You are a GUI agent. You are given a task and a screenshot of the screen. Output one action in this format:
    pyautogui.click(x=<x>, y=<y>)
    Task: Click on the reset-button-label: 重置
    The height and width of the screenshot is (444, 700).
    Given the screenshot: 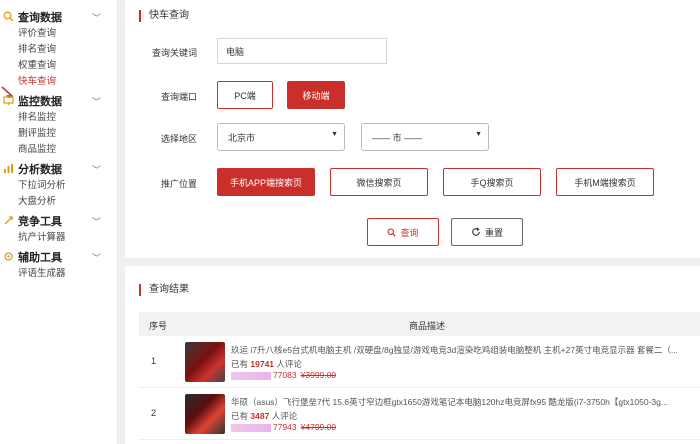 What is the action you would take?
    pyautogui.click(x=493, y=232)
    